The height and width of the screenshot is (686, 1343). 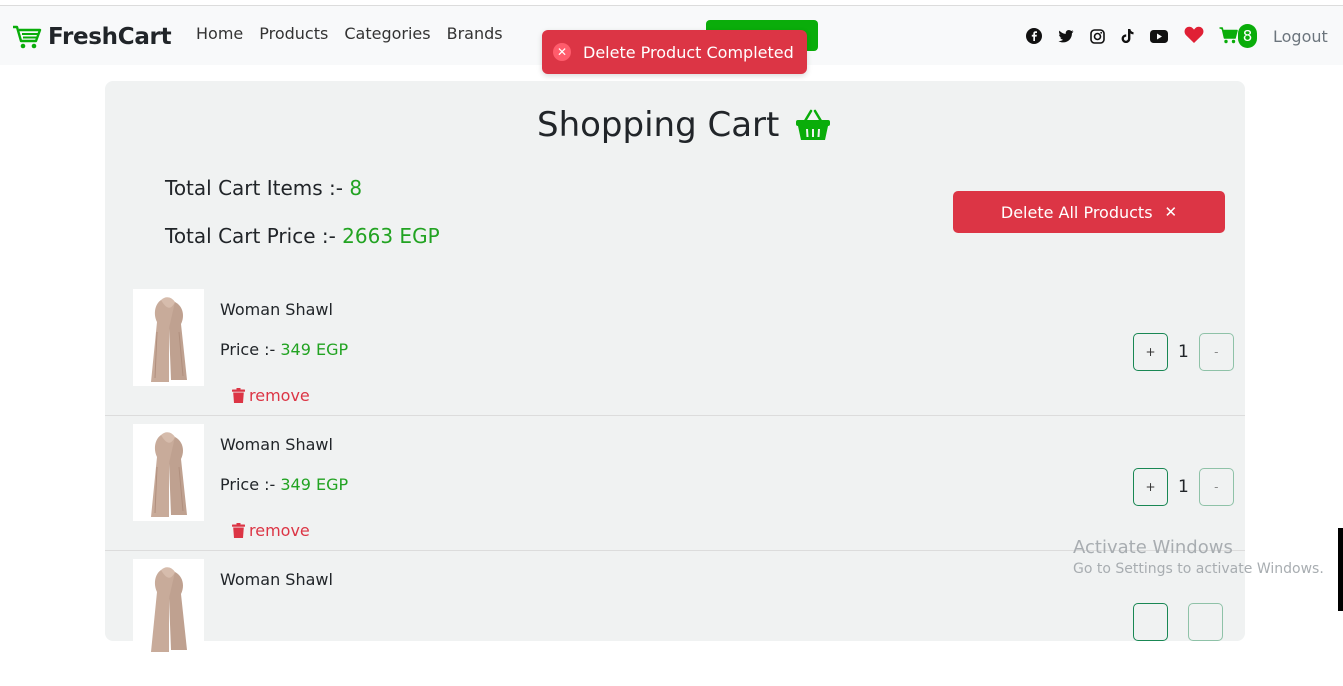 What do you see at coordinates (562, 52) in the screenshot?
I see `close-circle-icon: ✕` at bounding box center [562, 52].